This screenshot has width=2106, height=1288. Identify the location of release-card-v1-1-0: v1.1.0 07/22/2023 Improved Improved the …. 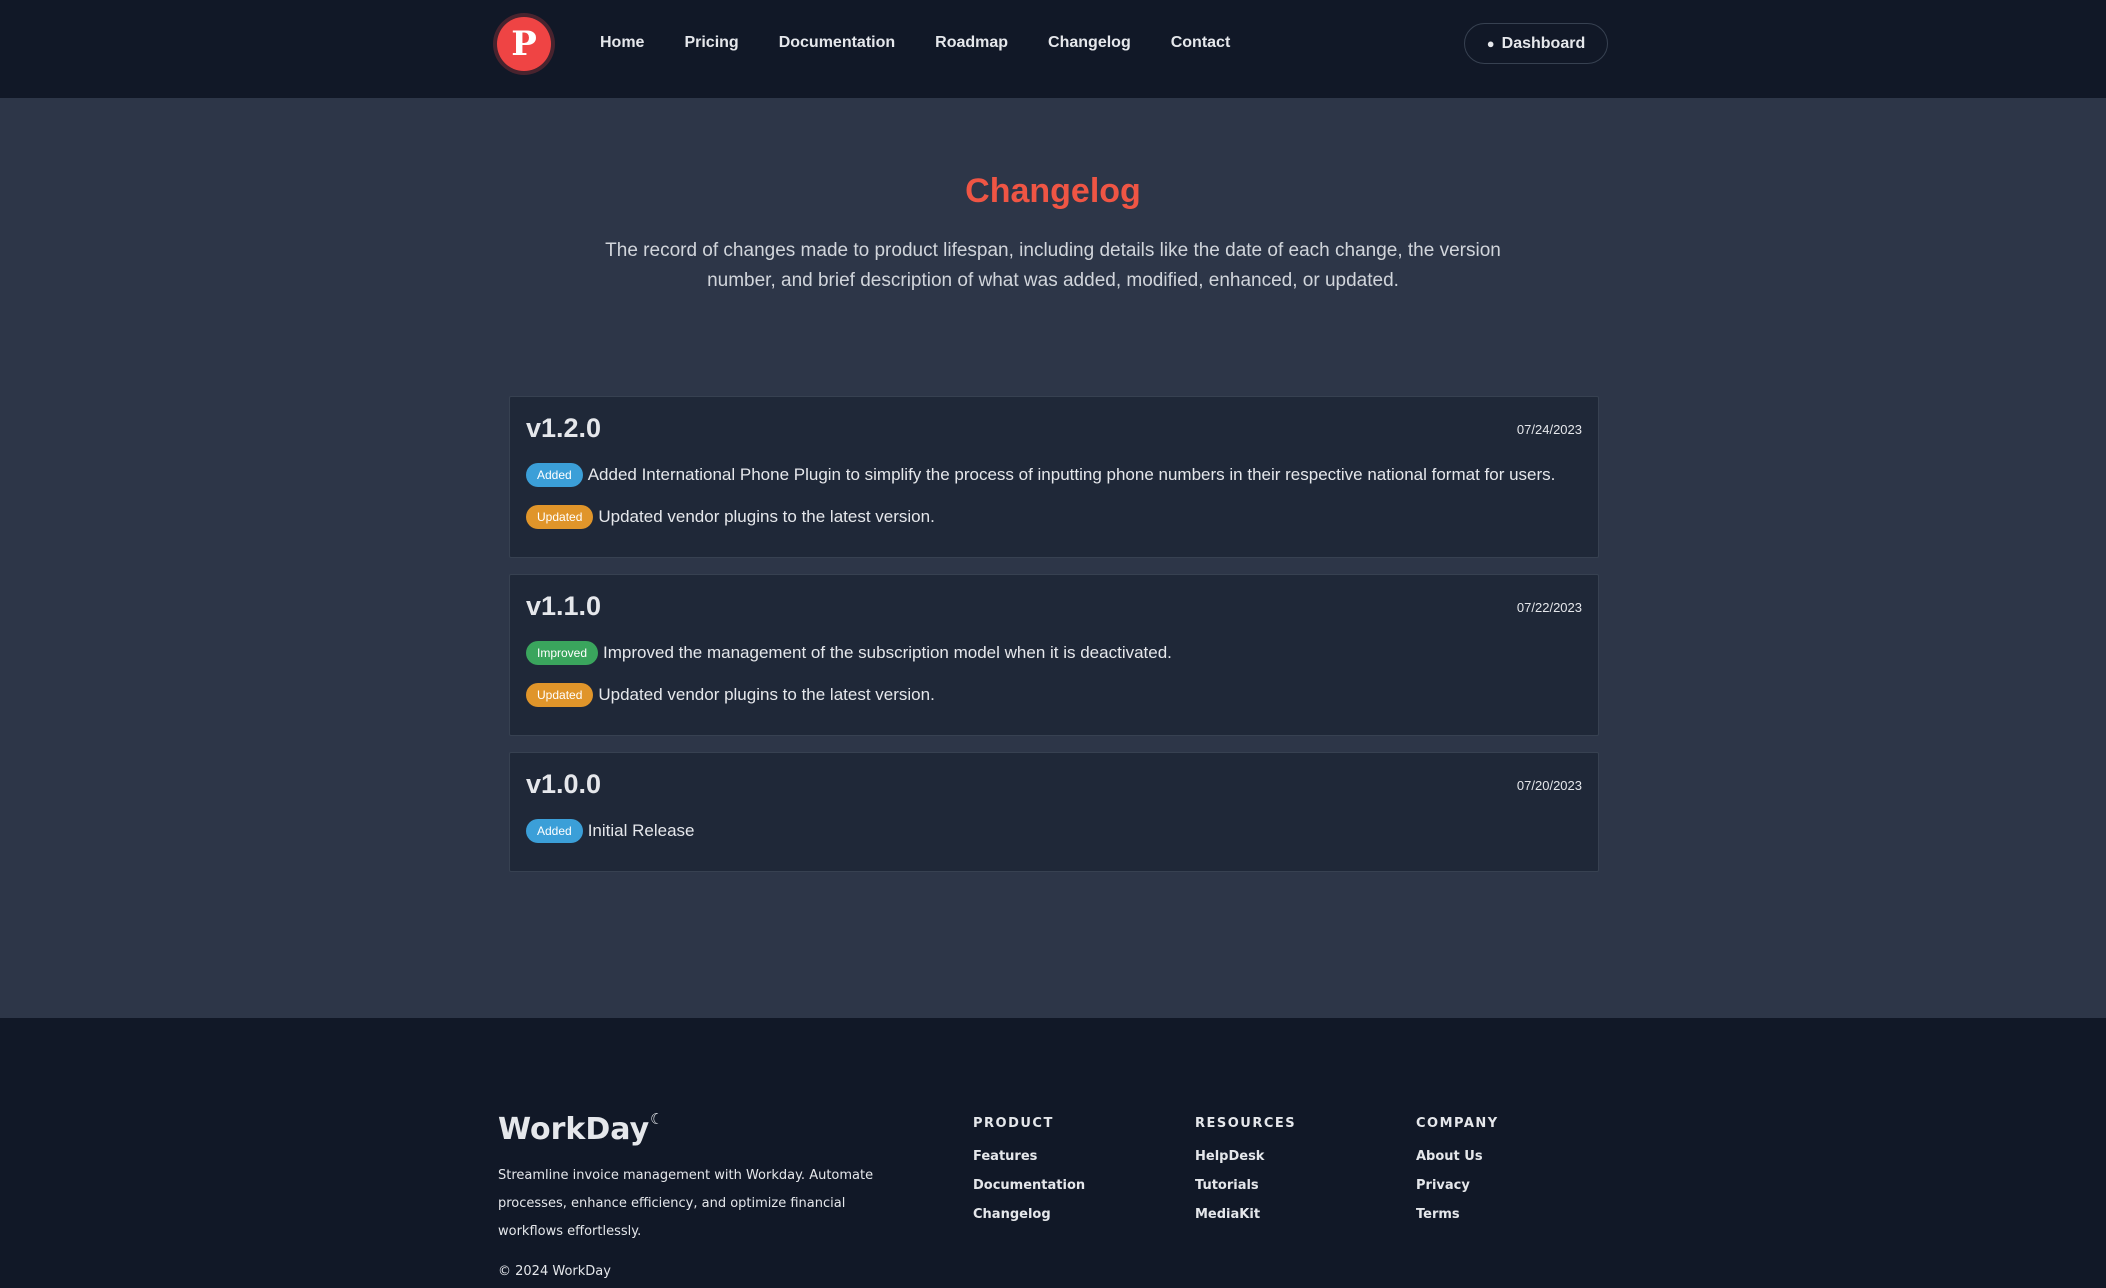
(1054, 655).